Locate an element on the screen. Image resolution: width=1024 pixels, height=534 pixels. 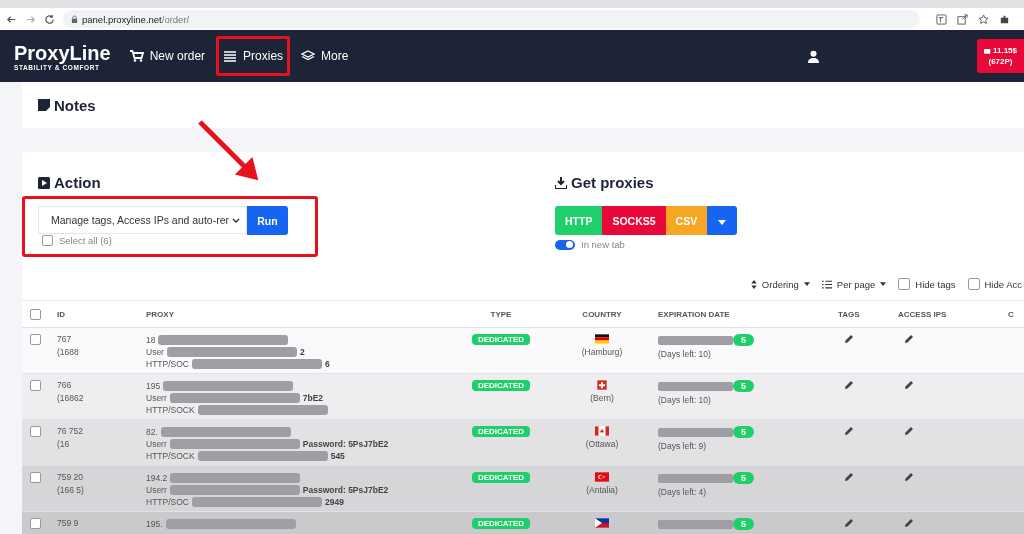
share-icon is located at coordinates (962, 19).